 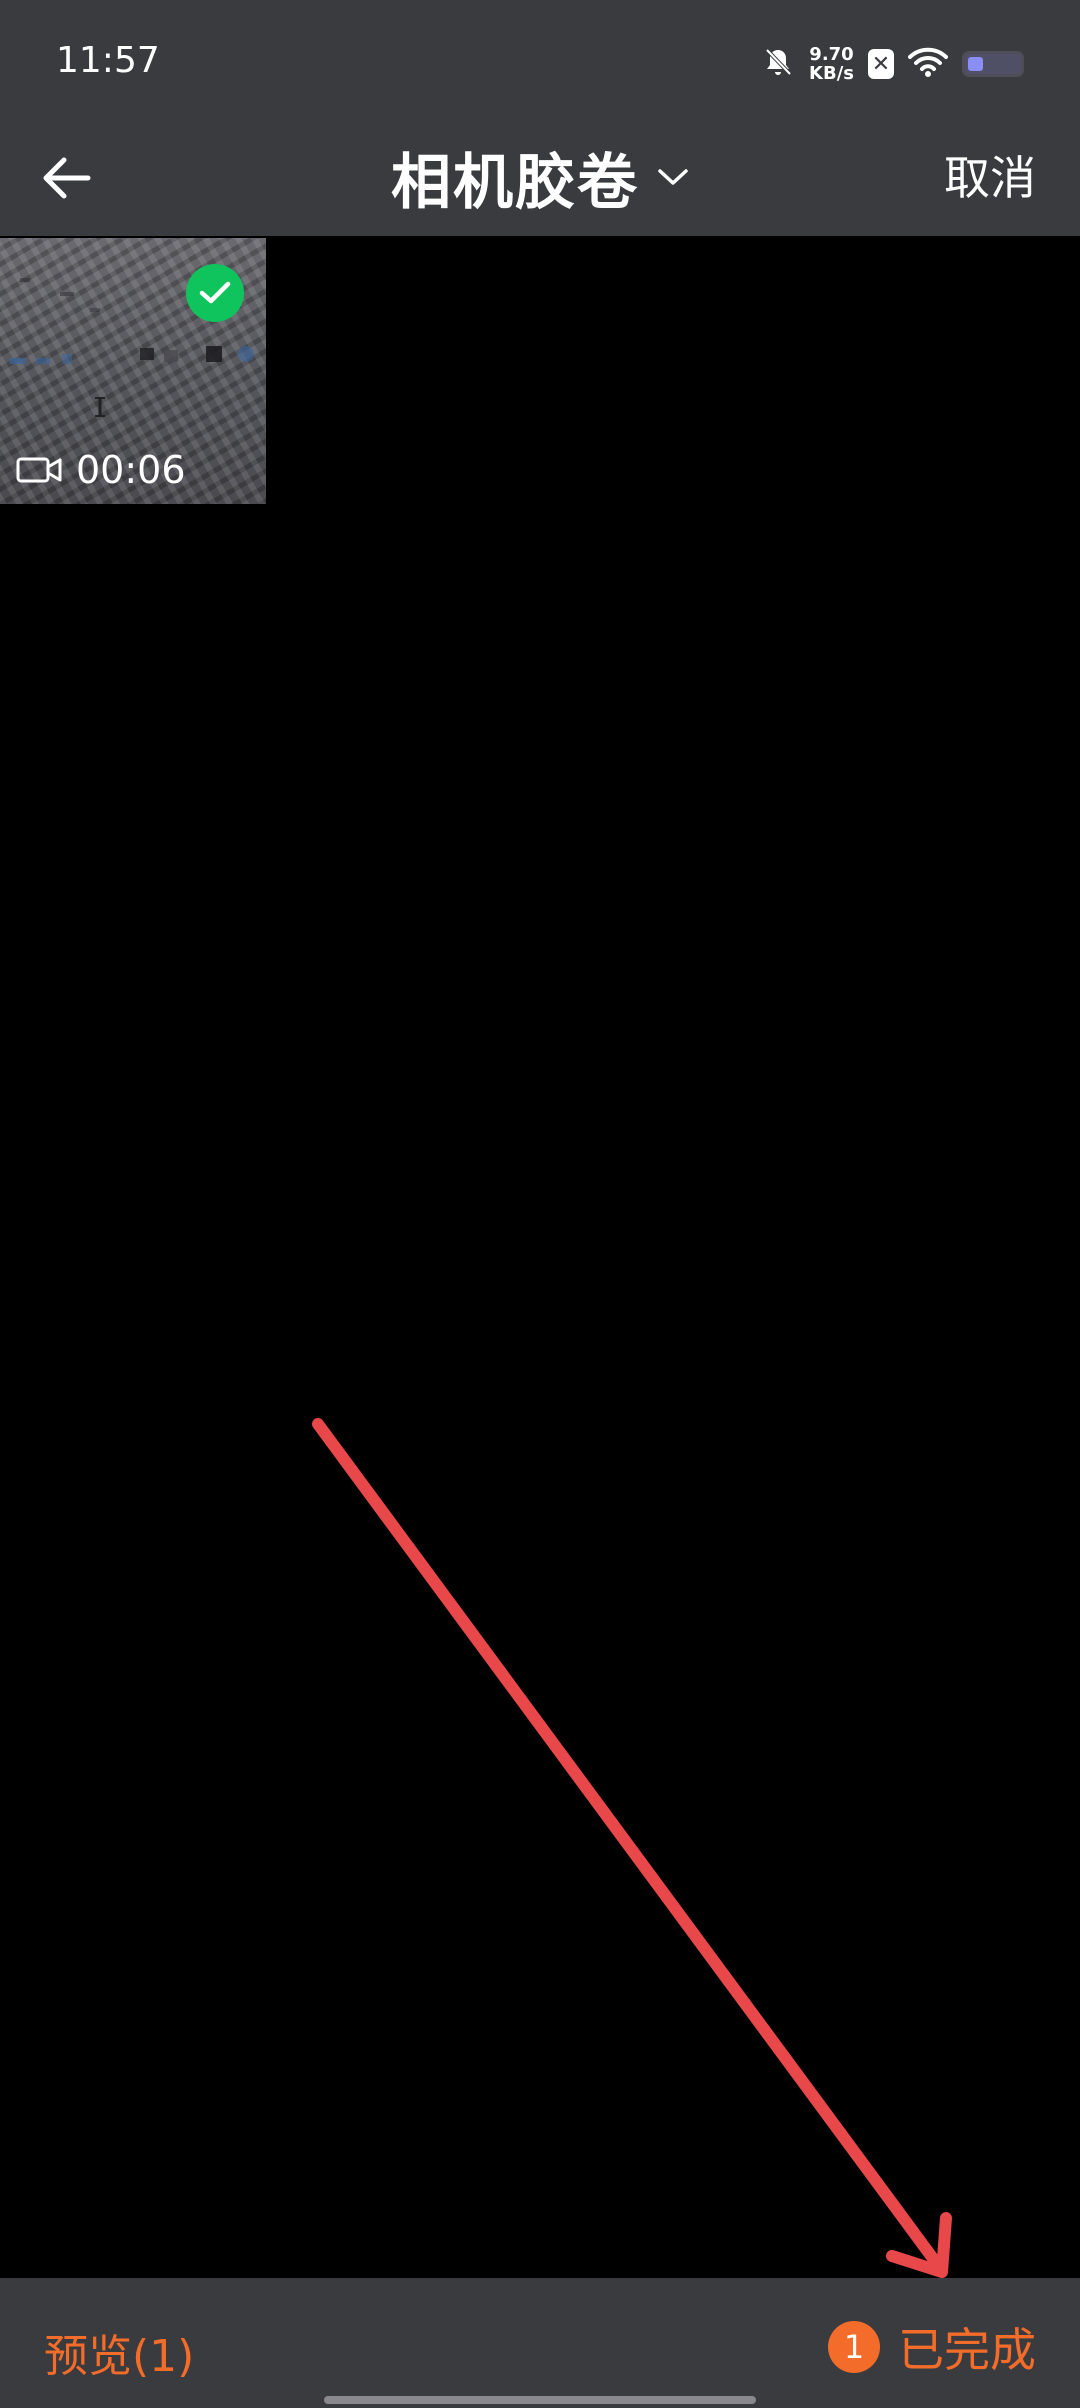 What do you see at coordinates (119, 2352) in the screenshot?
I see `preview-button: 预览(1)` at bounding box center [119, 2352].